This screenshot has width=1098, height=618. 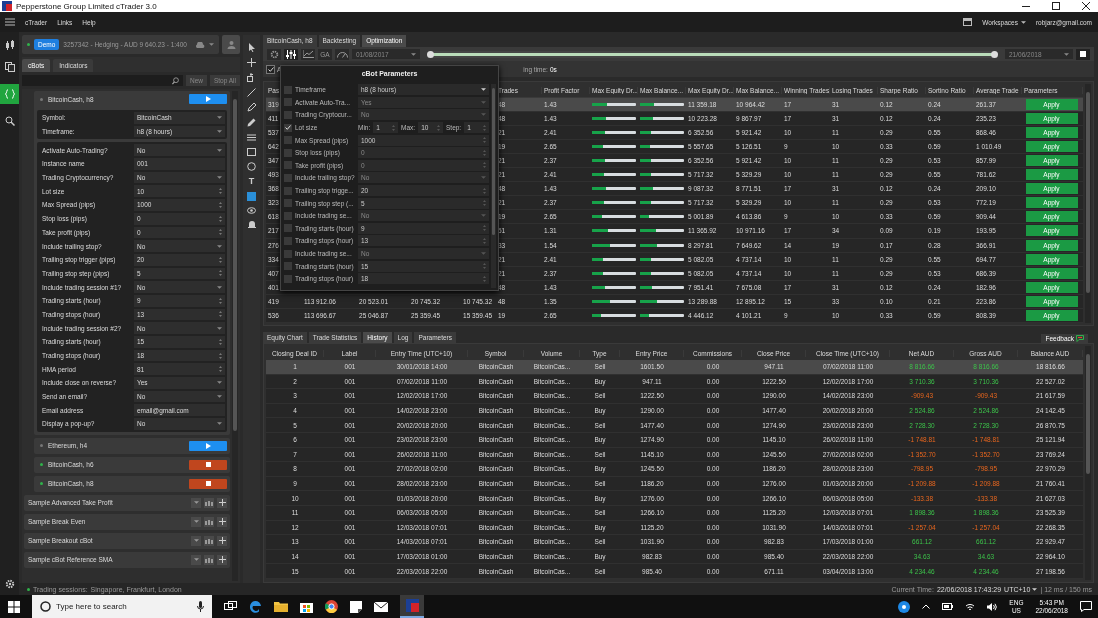 What do you see at coordinates (251, 92) in the screenshot?
I see `line-icon` at bounding box center [251, 92].